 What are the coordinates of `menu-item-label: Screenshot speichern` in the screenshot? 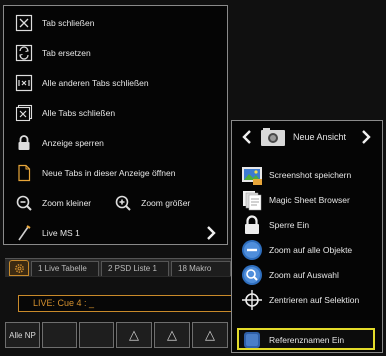 It's located at (310, 174).